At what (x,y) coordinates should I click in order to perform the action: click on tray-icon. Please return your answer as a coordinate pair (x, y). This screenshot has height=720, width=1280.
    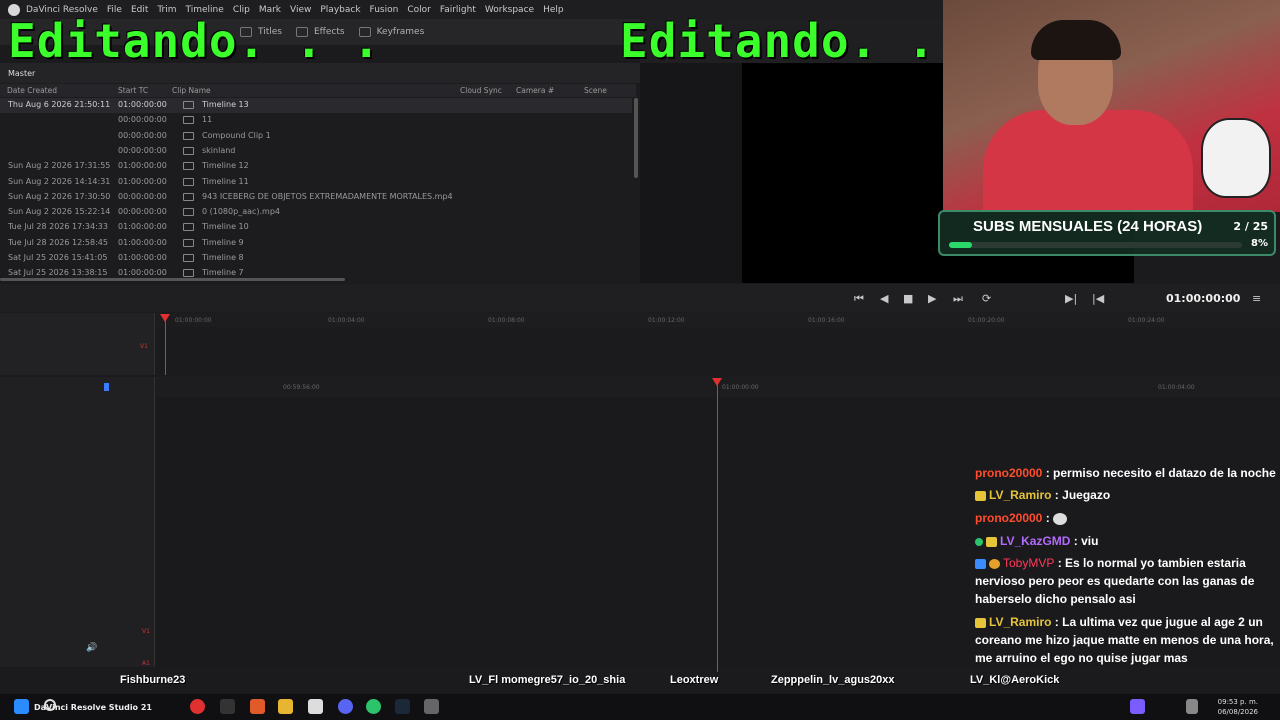
    Looking at the image, I should click on (1137, 706).